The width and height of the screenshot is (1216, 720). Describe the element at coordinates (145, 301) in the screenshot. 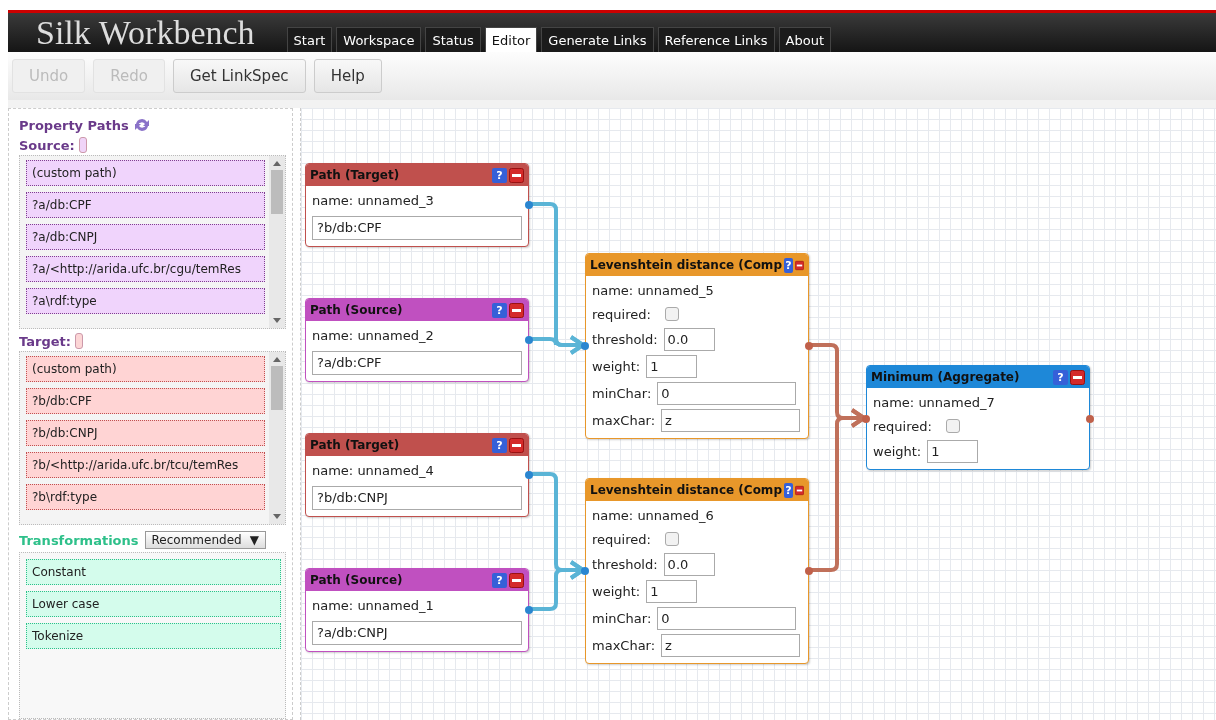

I see `path-item: ?a\rdf:type` at that location.